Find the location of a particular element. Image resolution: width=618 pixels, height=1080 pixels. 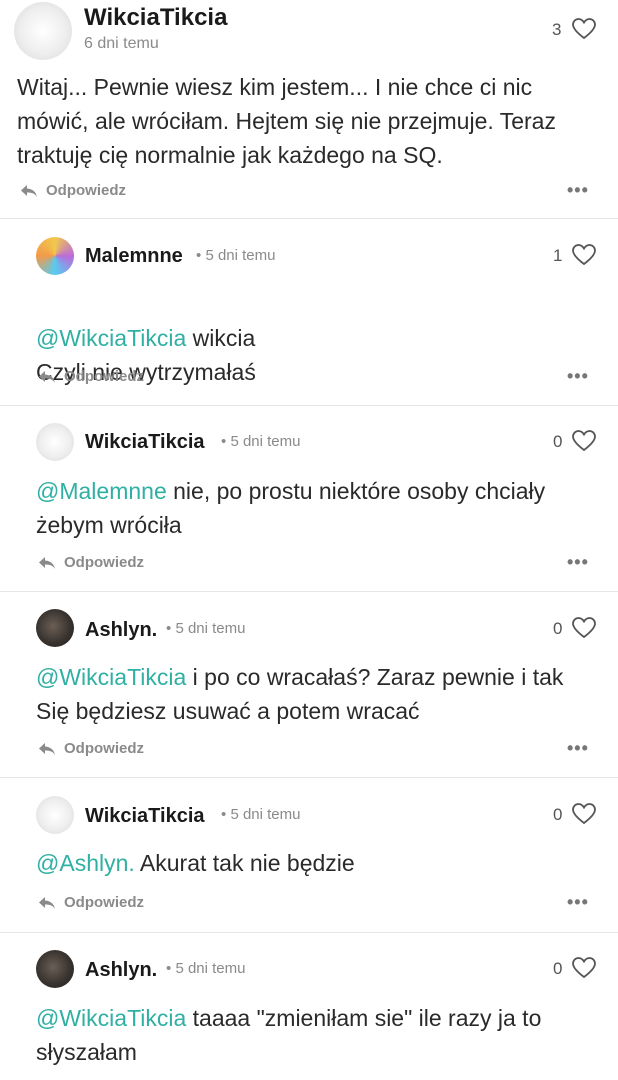

comment-text: @Ashlyn. Akurat tak nie będzie is located at coordinates (318, 863).